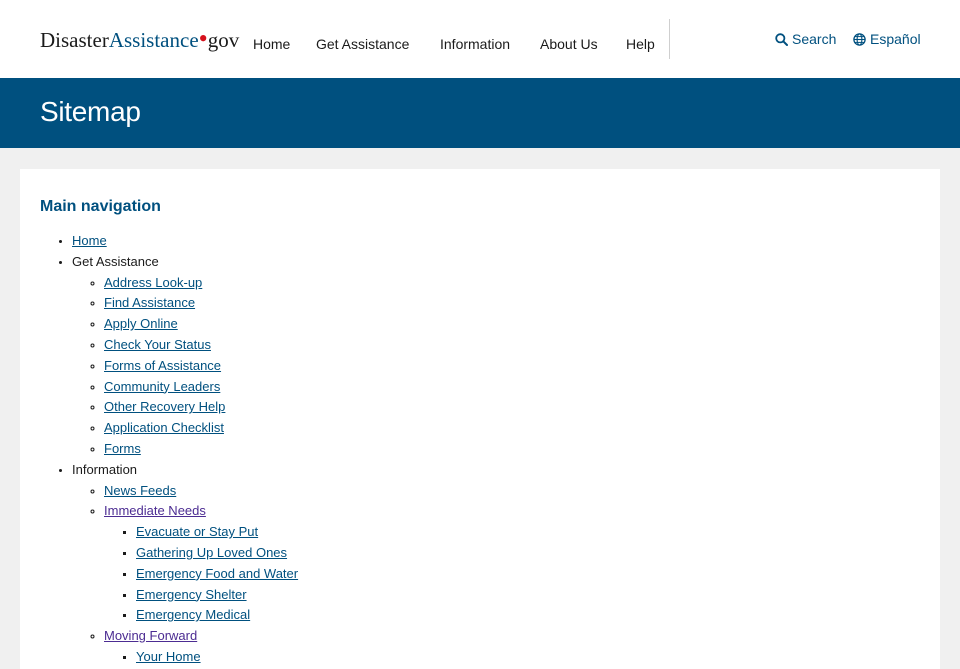 This screenshot has height=669, width=960. I want to click on site-logo: DisasterAssistance•gov, so click(140, 39).